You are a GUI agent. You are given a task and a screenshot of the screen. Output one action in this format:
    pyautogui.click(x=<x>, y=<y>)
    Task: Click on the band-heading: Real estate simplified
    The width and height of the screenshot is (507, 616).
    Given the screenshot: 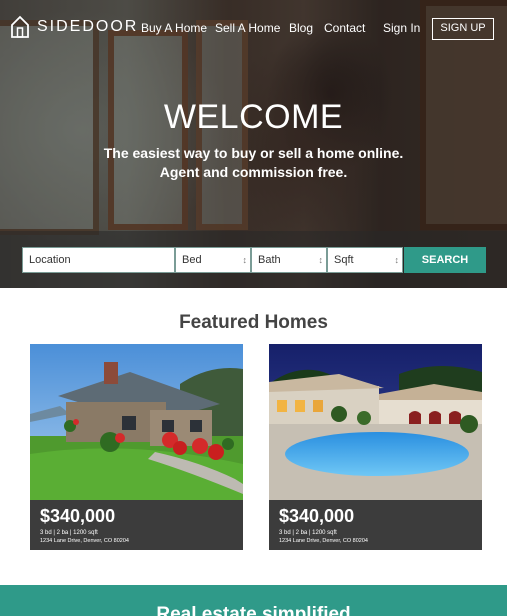 What is the action you would take?
    pyautogui.click(x=253, y=610)
    